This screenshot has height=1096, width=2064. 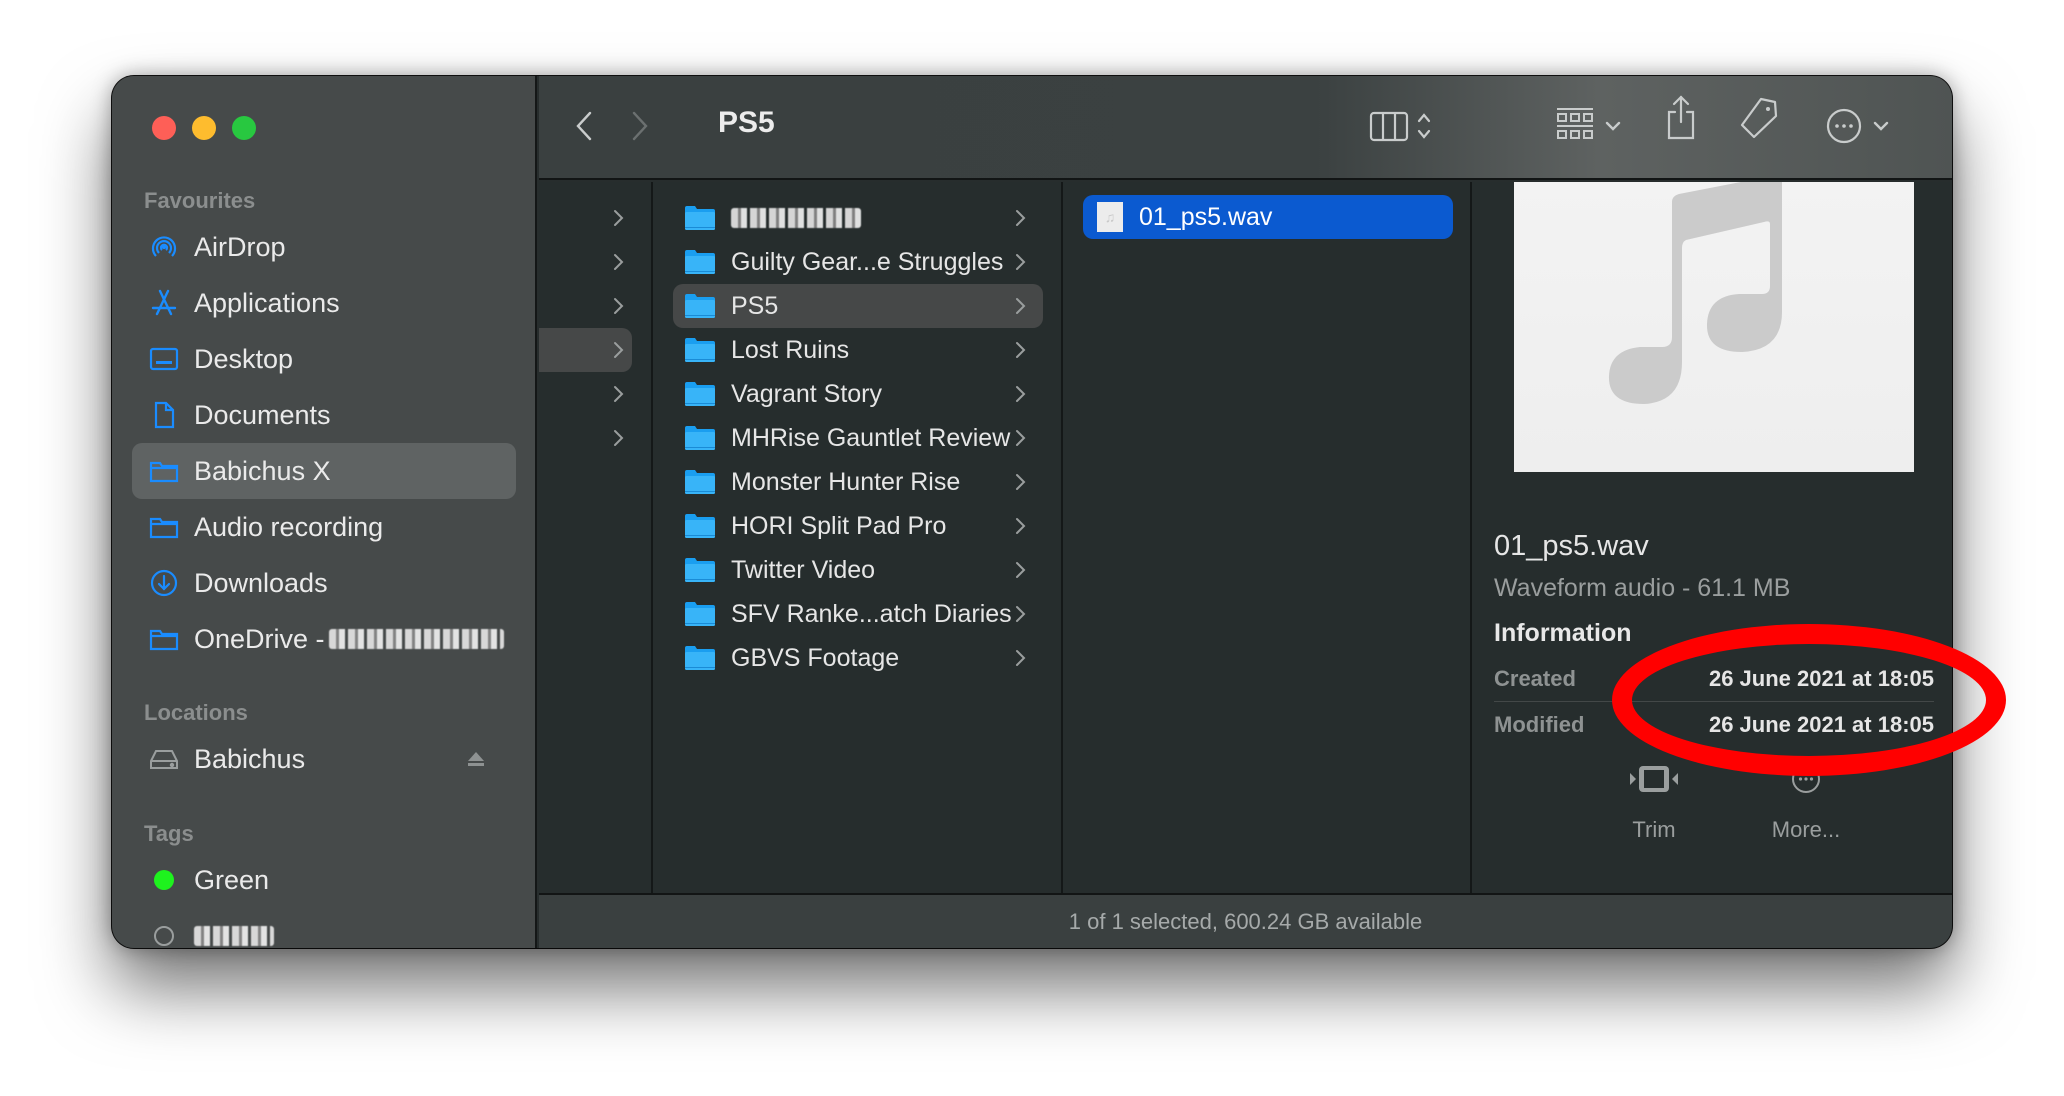 I want to click on applications-icon, so click(x=164, y=303).